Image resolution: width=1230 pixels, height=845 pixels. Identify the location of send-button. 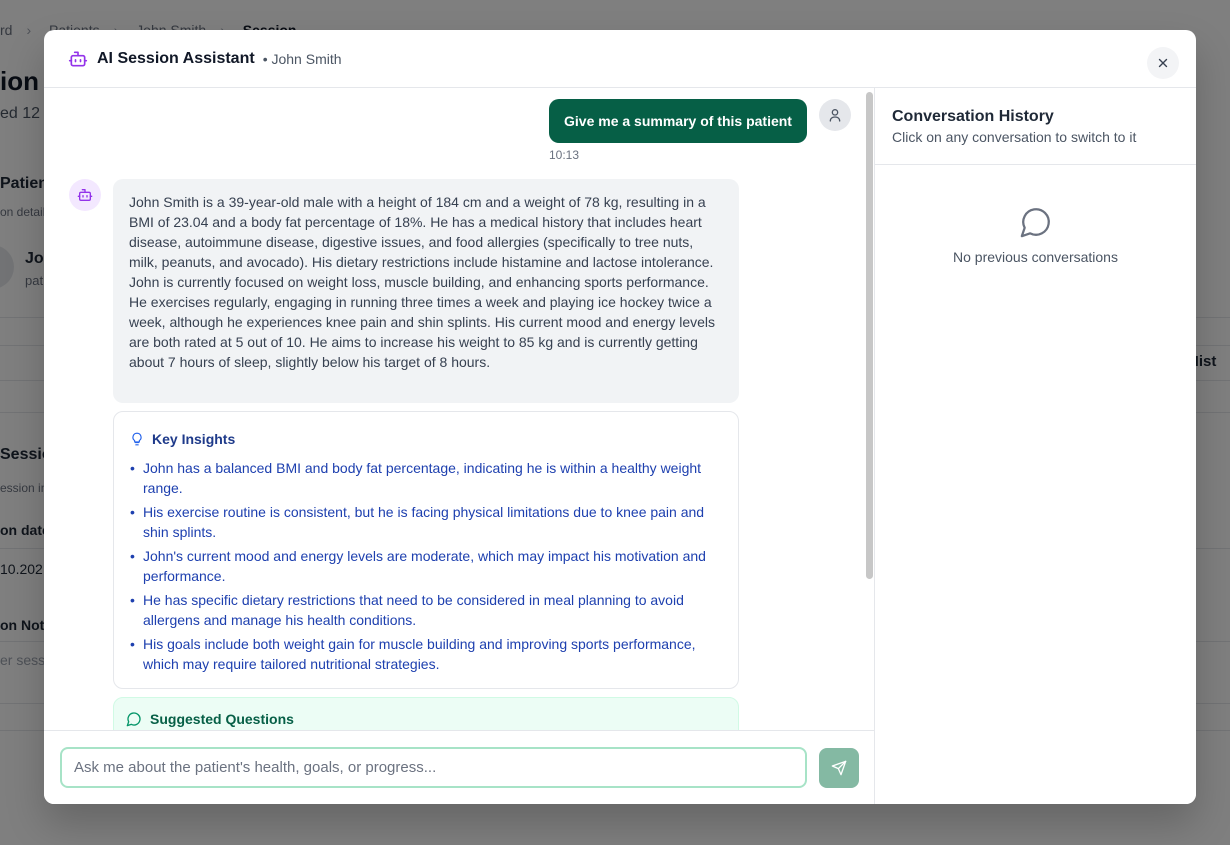
(839, 768).